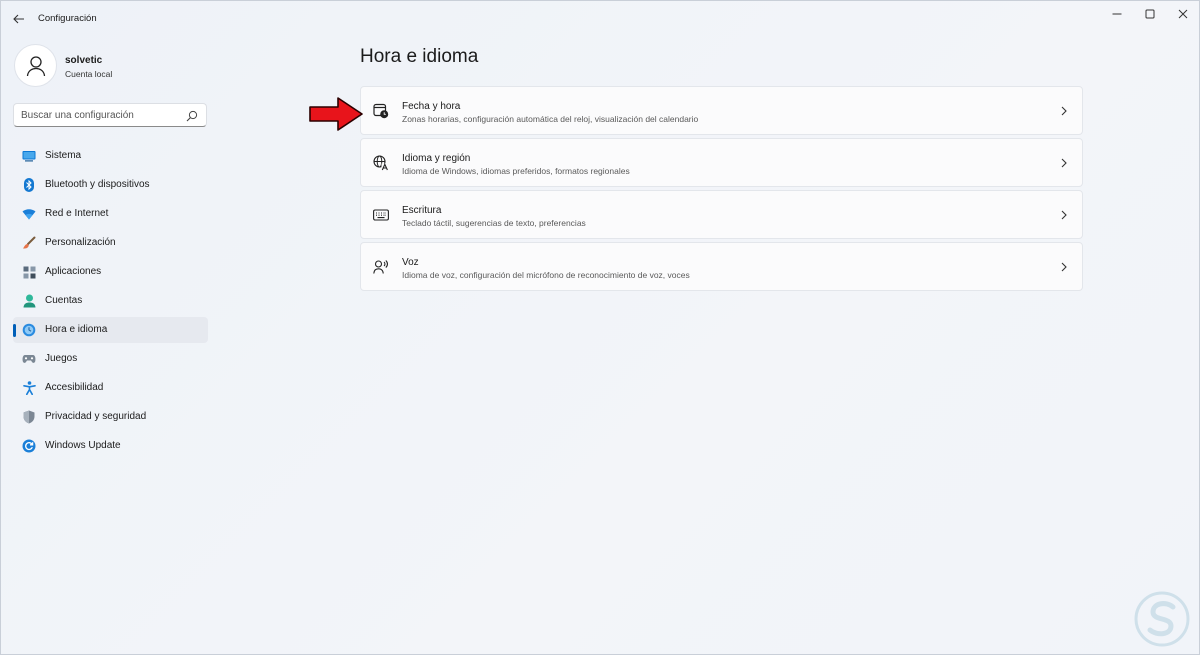 This screenshot has height=655, width=1200. Describe the element at coordinates (29, 301) in the screenshot. I see `account-icon` at that location.